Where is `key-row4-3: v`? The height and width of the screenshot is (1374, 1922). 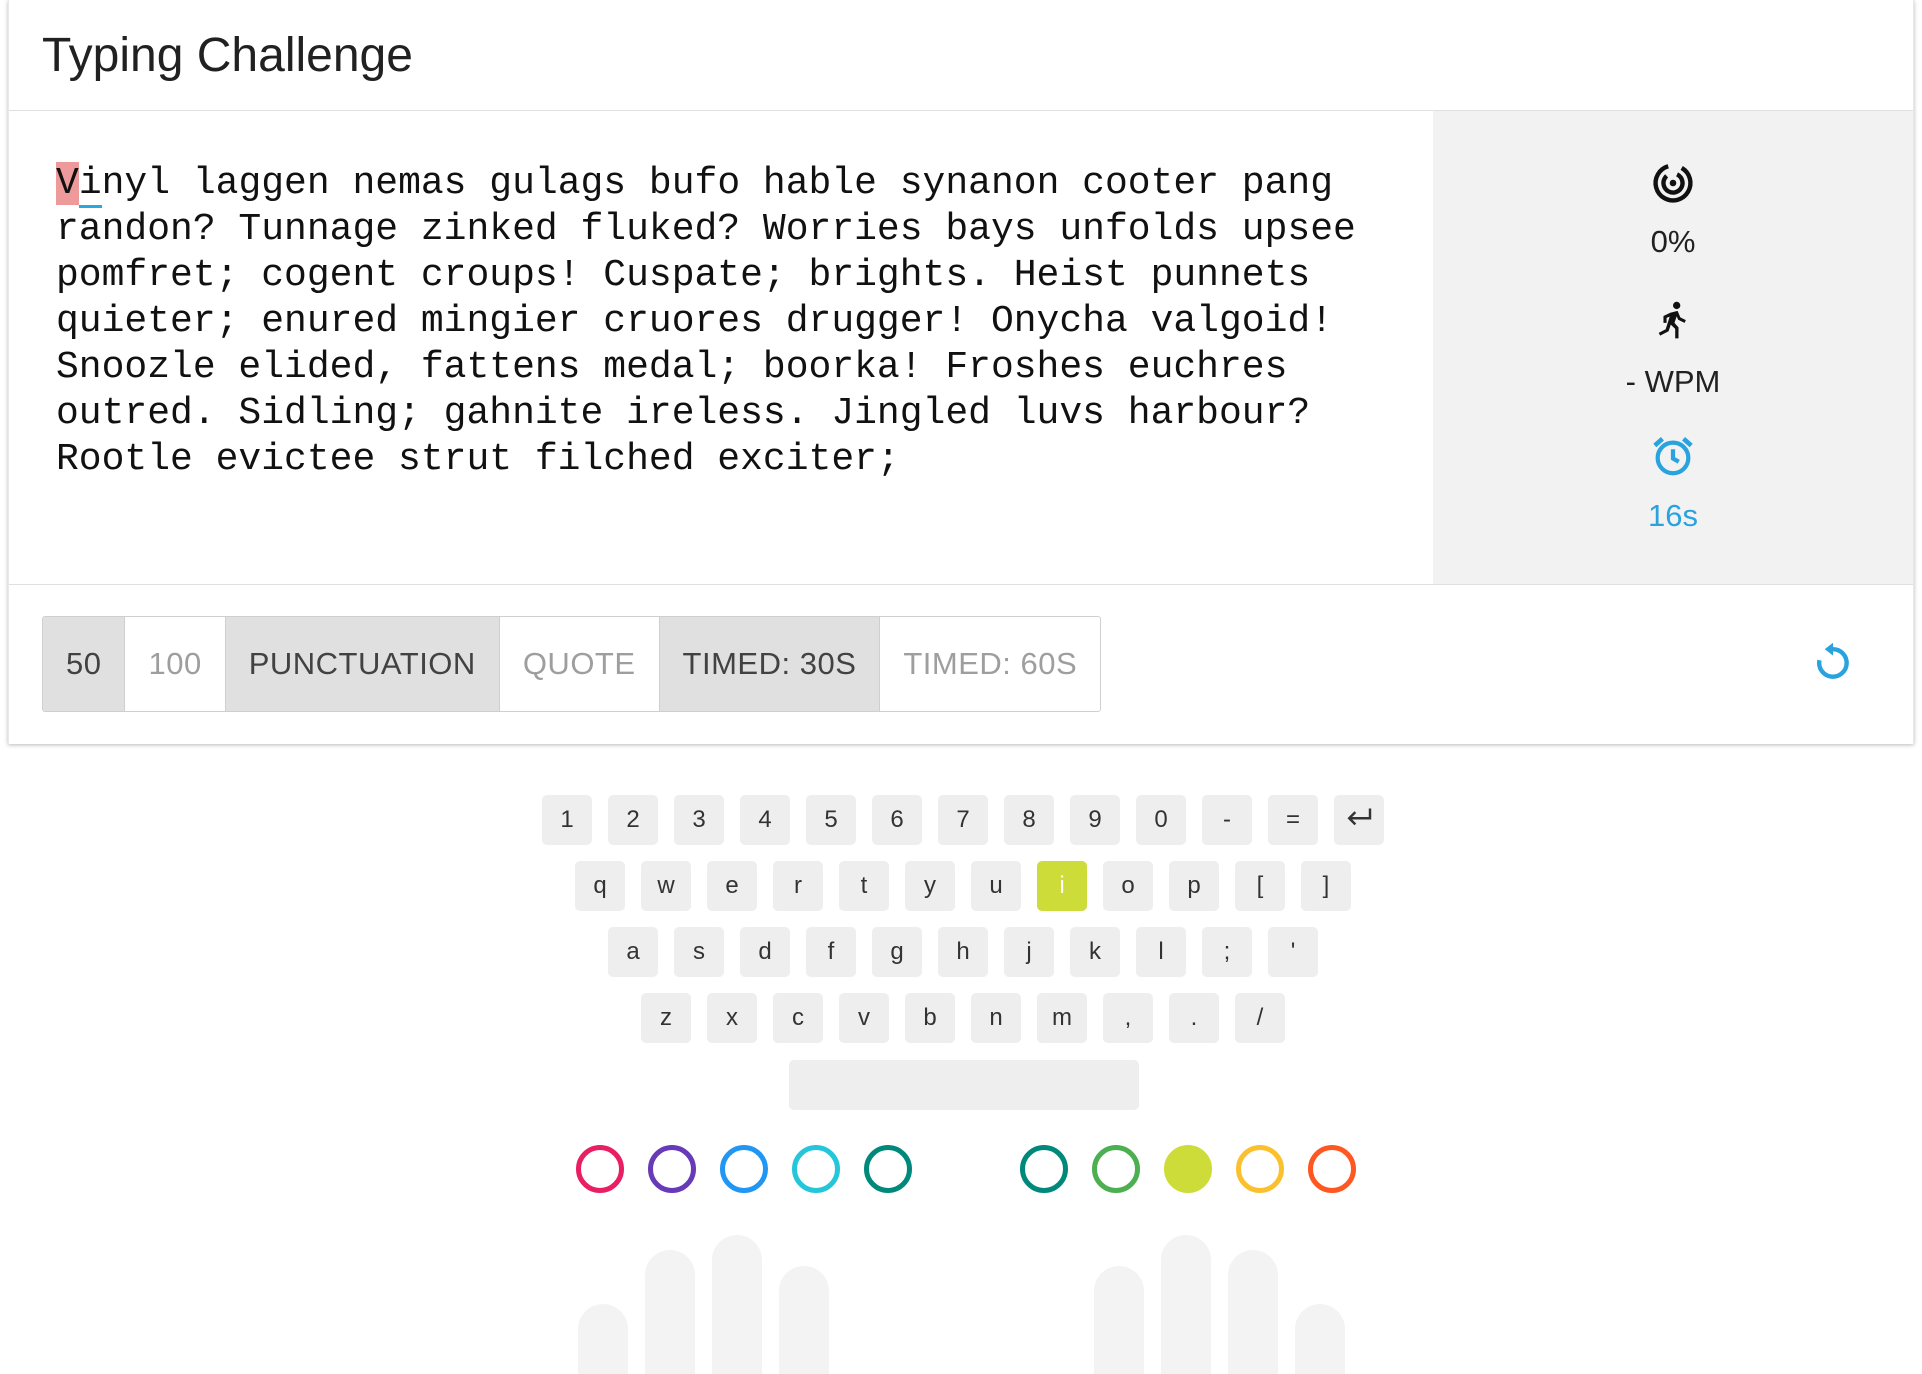
key-row4-3: v is located at coordinates (864, 1018).